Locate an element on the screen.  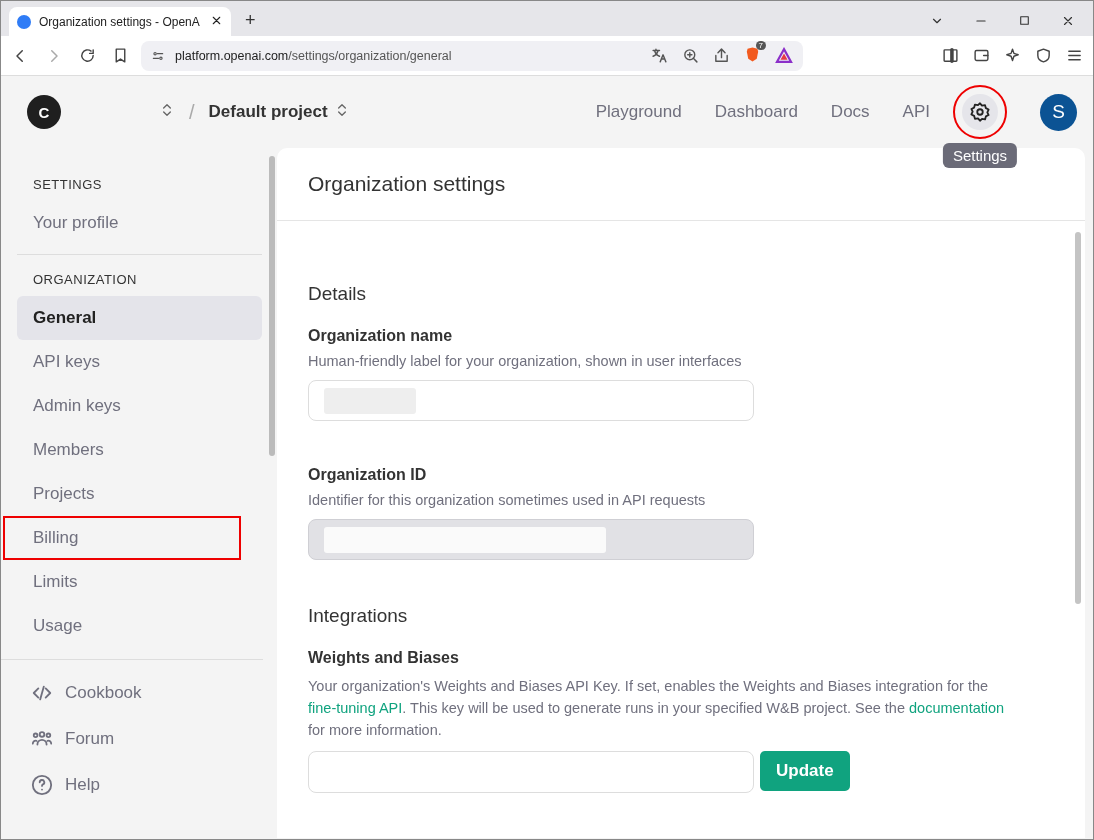
field-label: Organization name is located at coordinates (381, 336).